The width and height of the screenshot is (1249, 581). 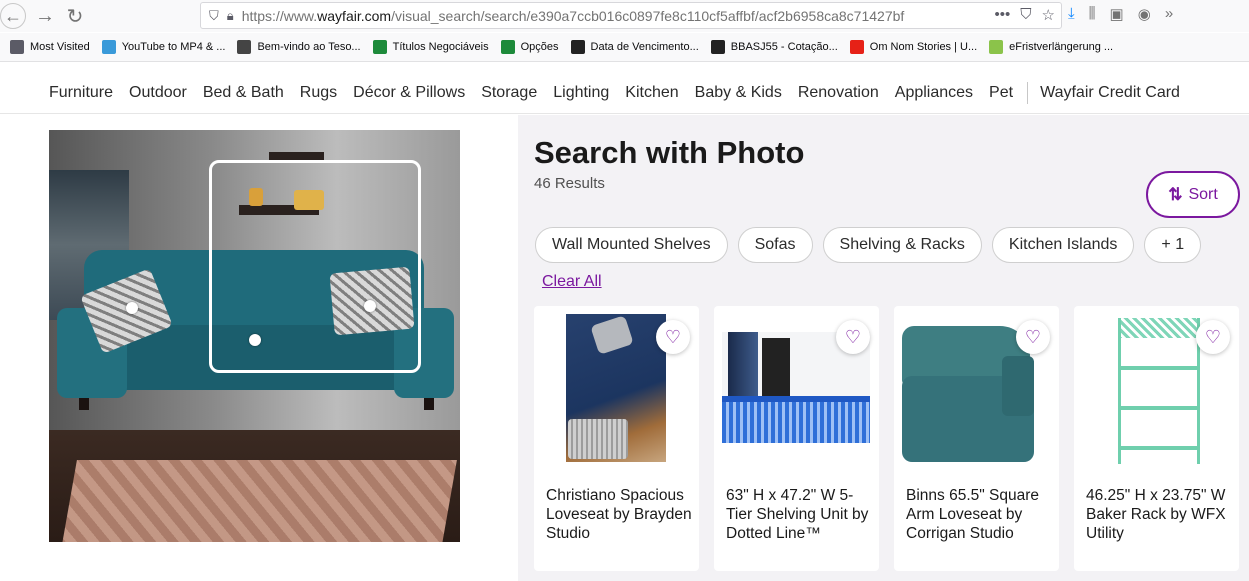 What do you see at coordinates (1092, 14) in the screenshot?
I see `library-icon: ⫼` at bounding box center [1092, 14].